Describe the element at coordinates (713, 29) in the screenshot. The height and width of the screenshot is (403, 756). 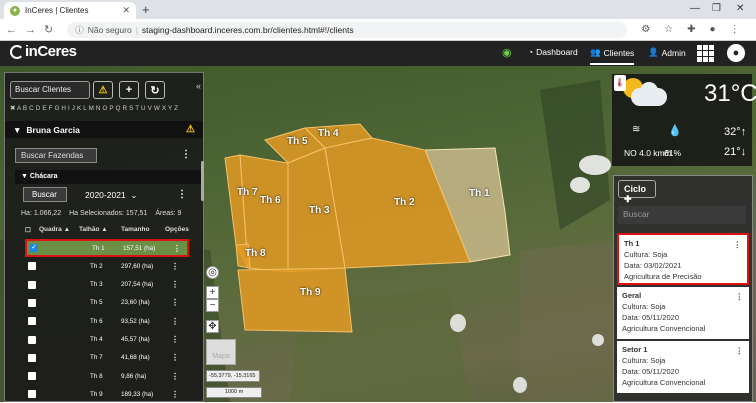
I see `profile-icon: ●` at that location.